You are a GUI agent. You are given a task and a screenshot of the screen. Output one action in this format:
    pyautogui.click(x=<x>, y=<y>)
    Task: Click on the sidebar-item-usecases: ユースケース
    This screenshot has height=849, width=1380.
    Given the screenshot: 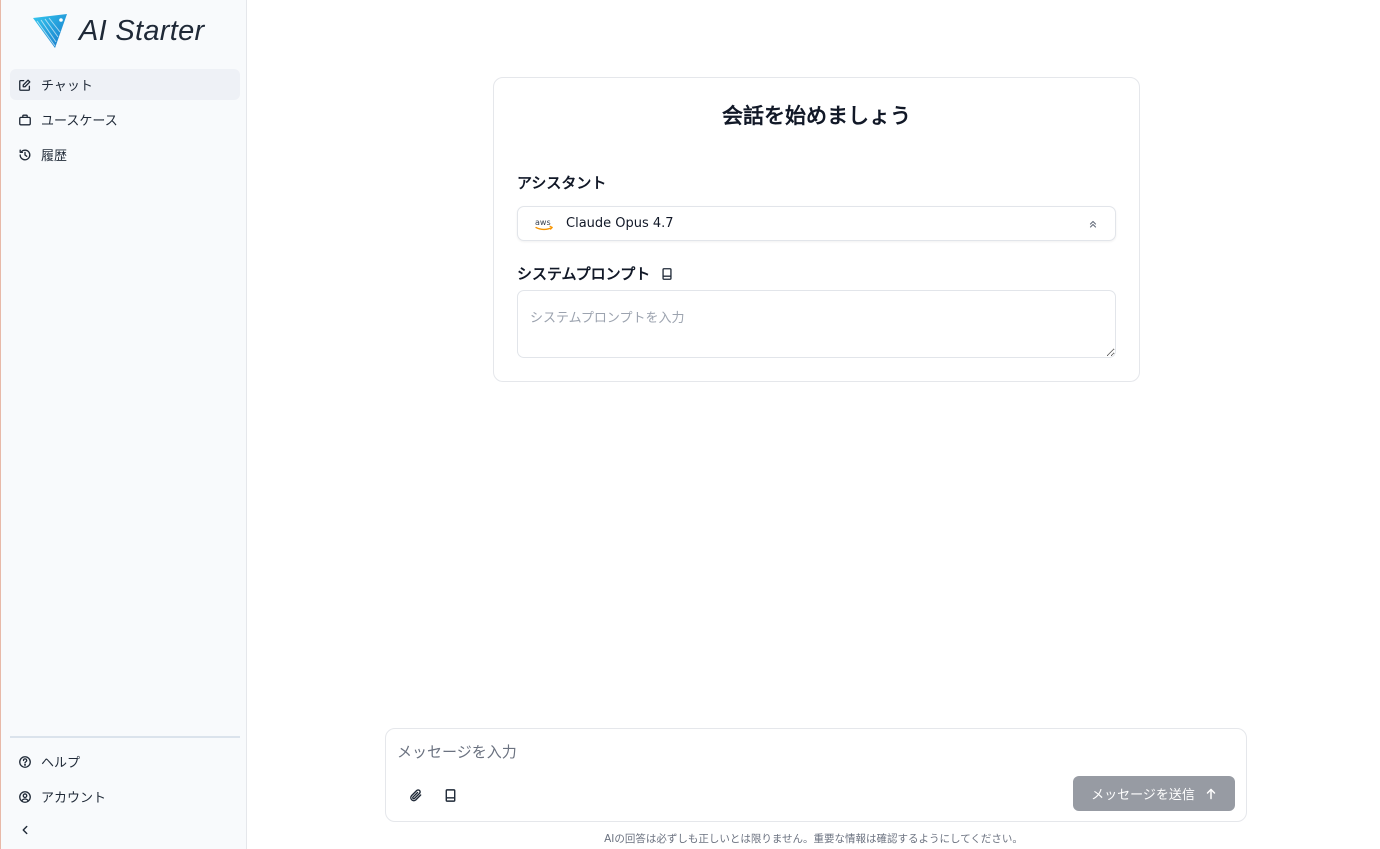 What is the action you would take?
    pyautogui.click(x=125, y=119)
    